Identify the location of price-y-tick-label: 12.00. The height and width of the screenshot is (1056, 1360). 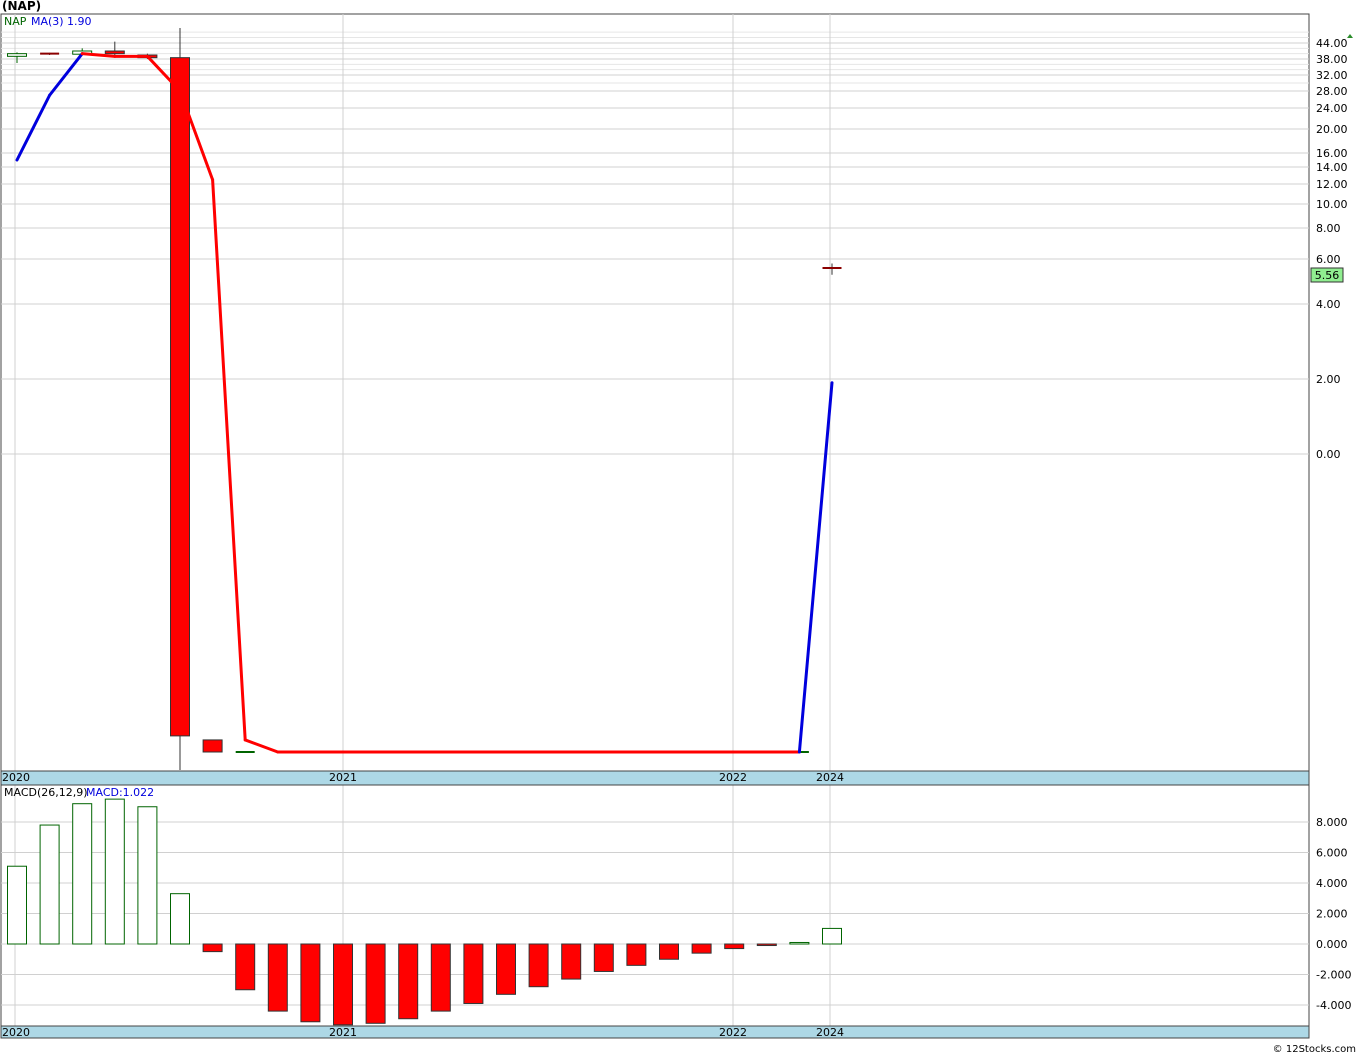
(1332, 184).